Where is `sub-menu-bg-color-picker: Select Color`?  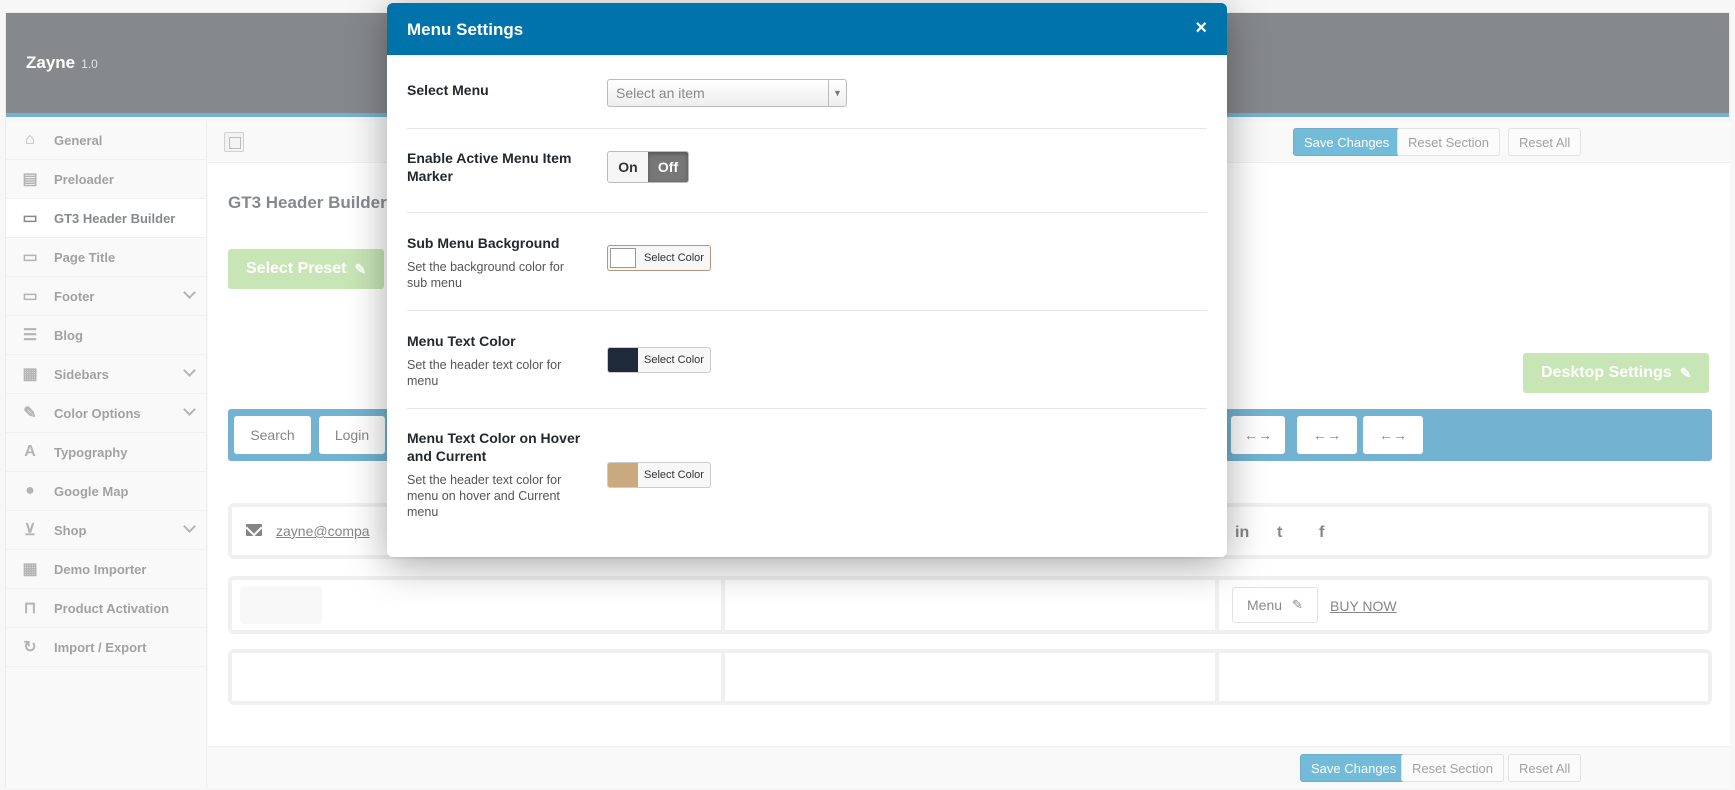
sub-menu-bg-color-picker: Select Color is located at coordinates (659, 258).